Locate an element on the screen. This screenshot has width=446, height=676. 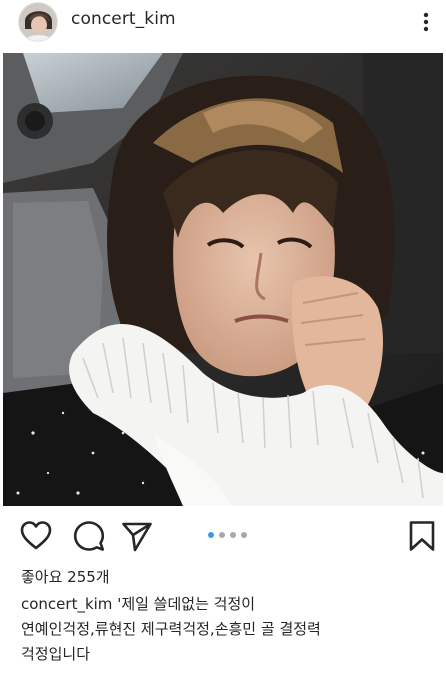
like-count: 좋아요 255개 is located at coordinates (65, 576).